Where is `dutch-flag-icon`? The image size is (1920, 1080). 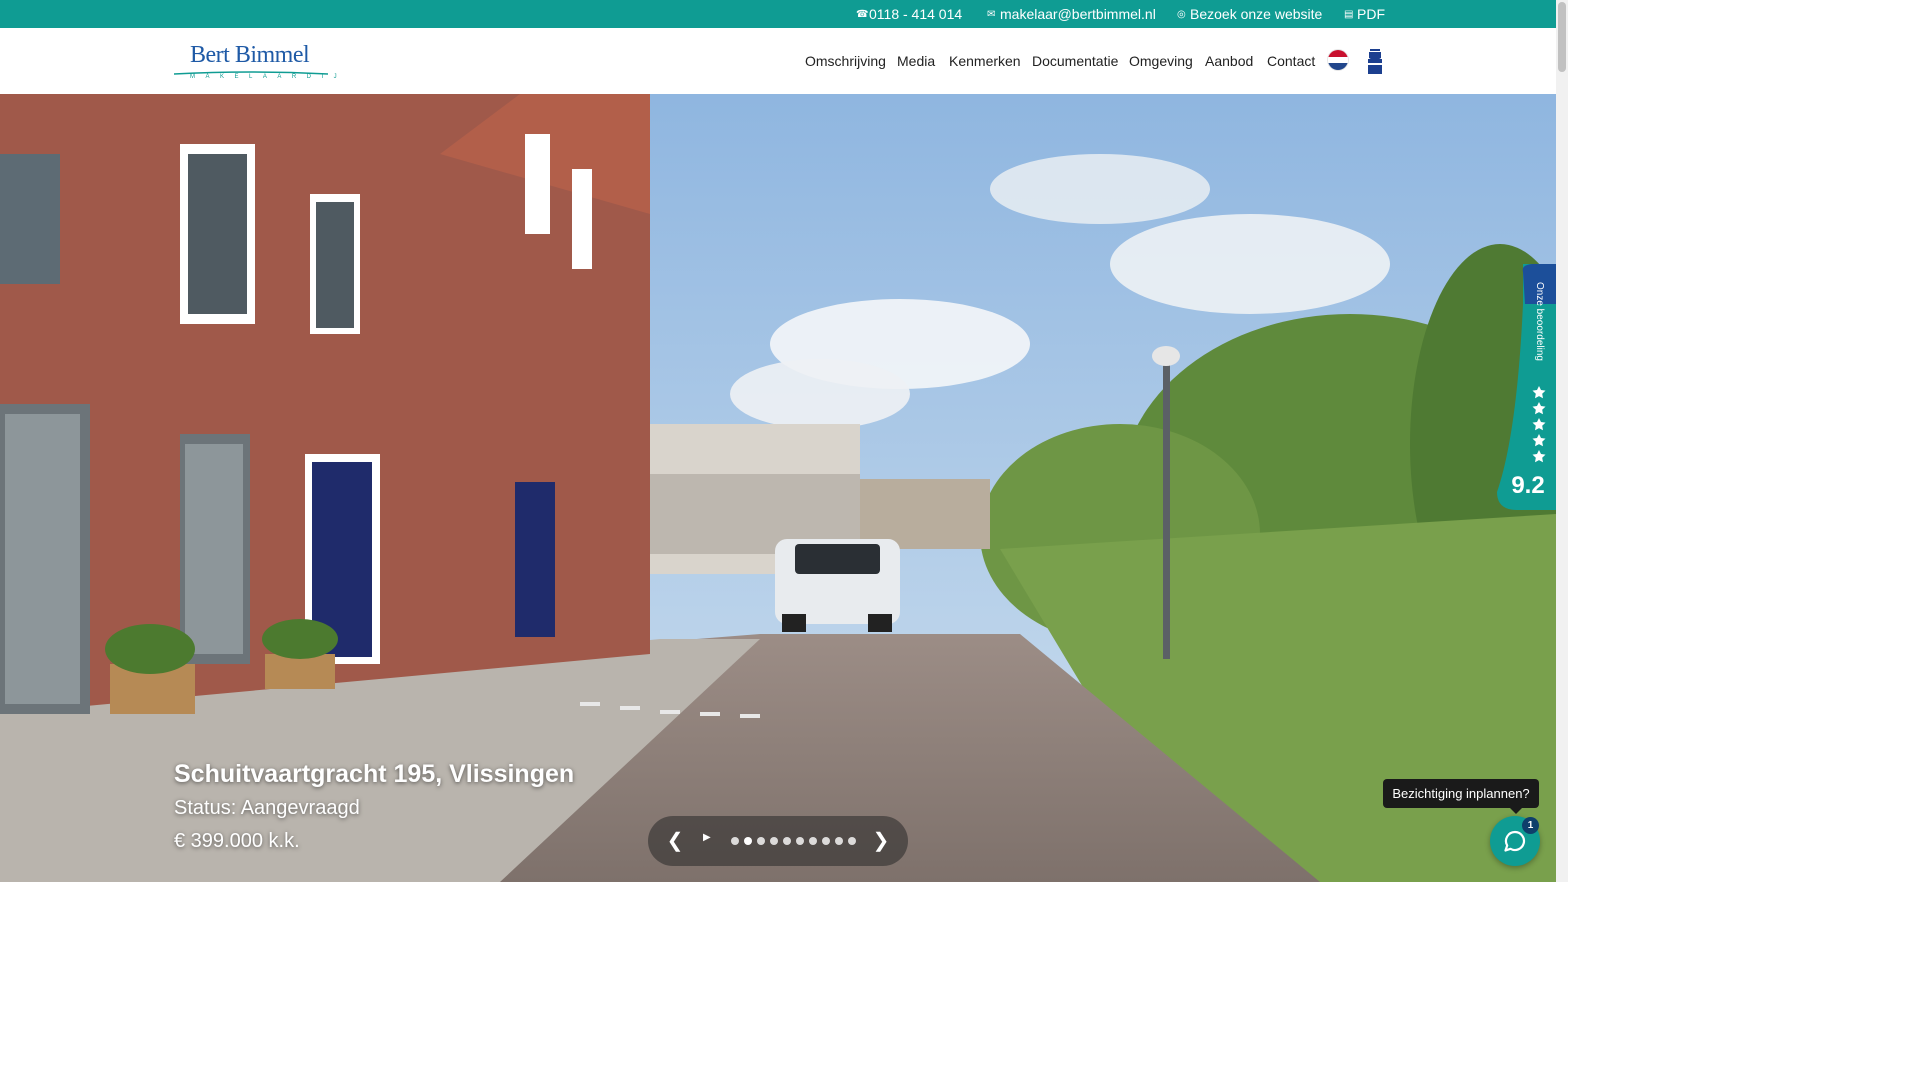
dutch-flag-icon is located at coordinates (1338, 60).